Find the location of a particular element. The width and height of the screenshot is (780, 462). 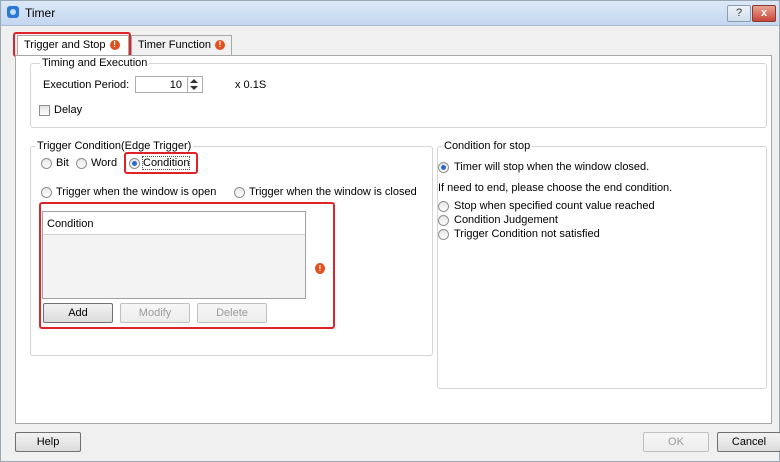

stop-window-closed-radio is located at coordinates (443, 167).